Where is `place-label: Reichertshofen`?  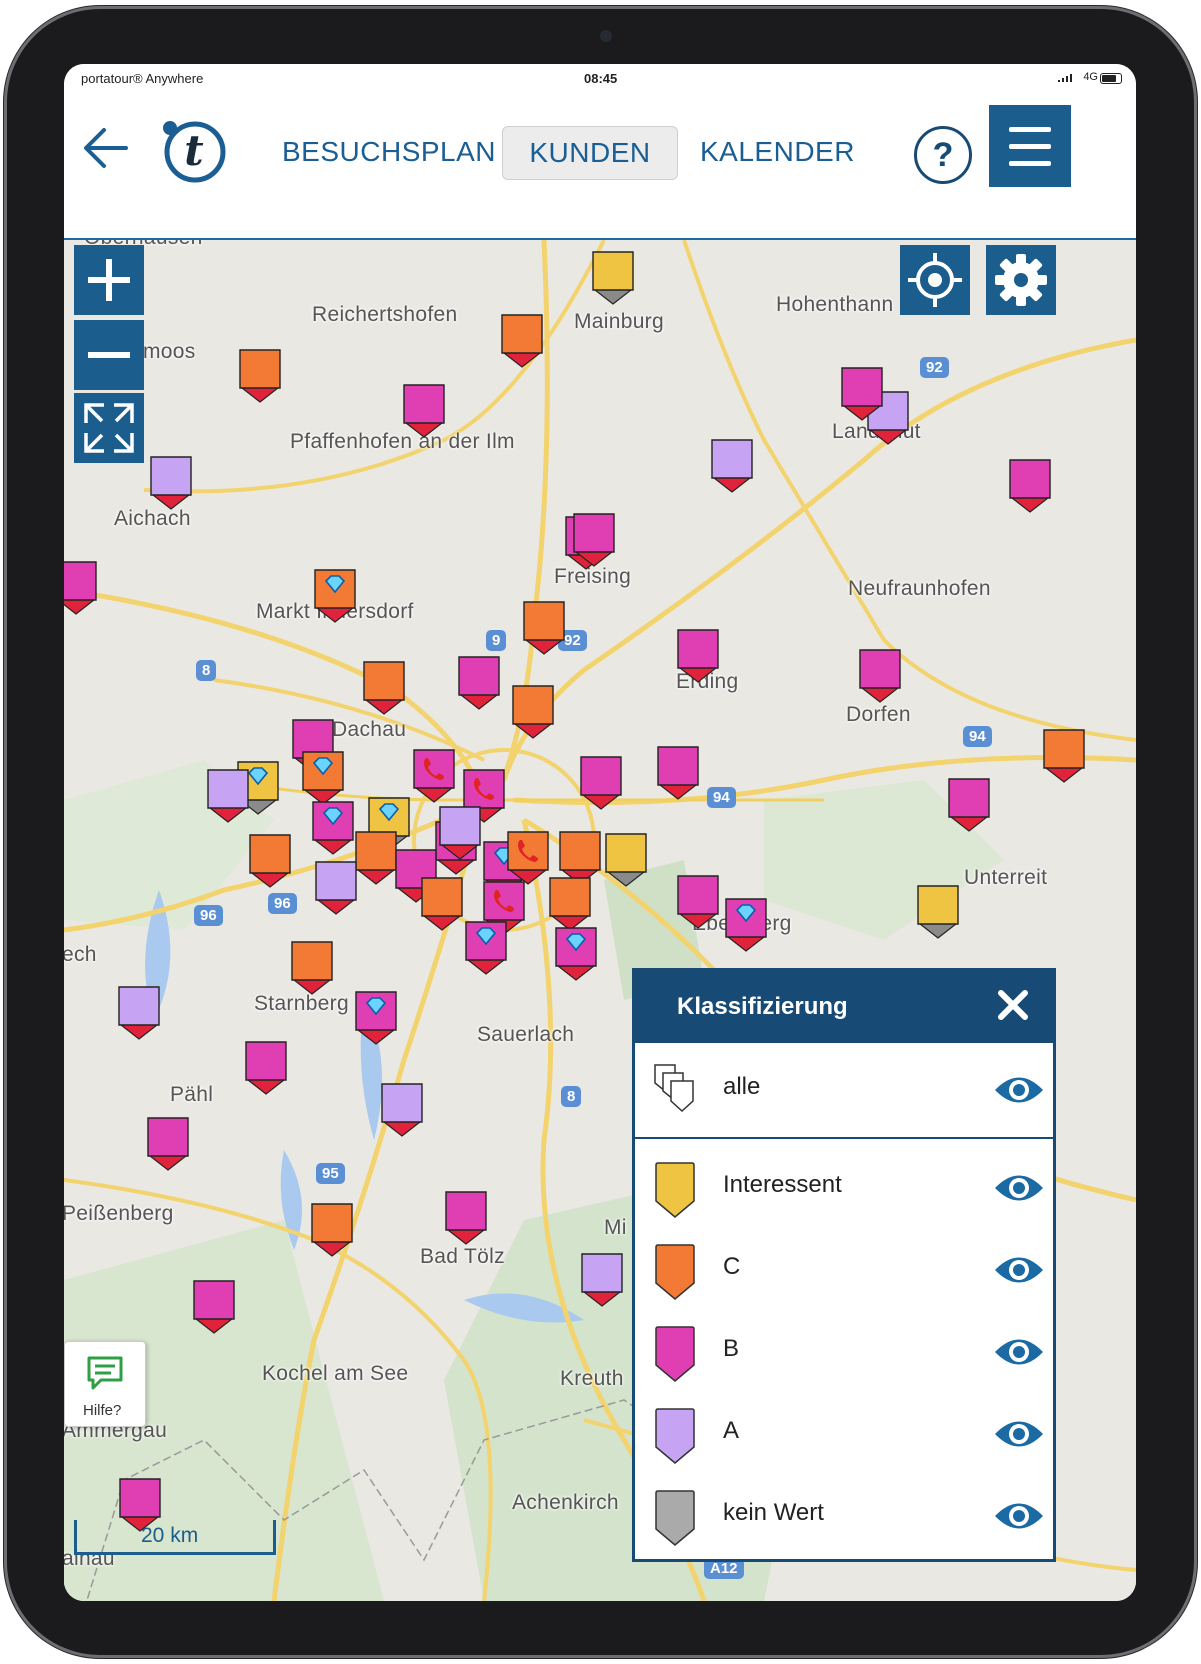
place-label: Reichertshofen is located at coordinates (385, 314).